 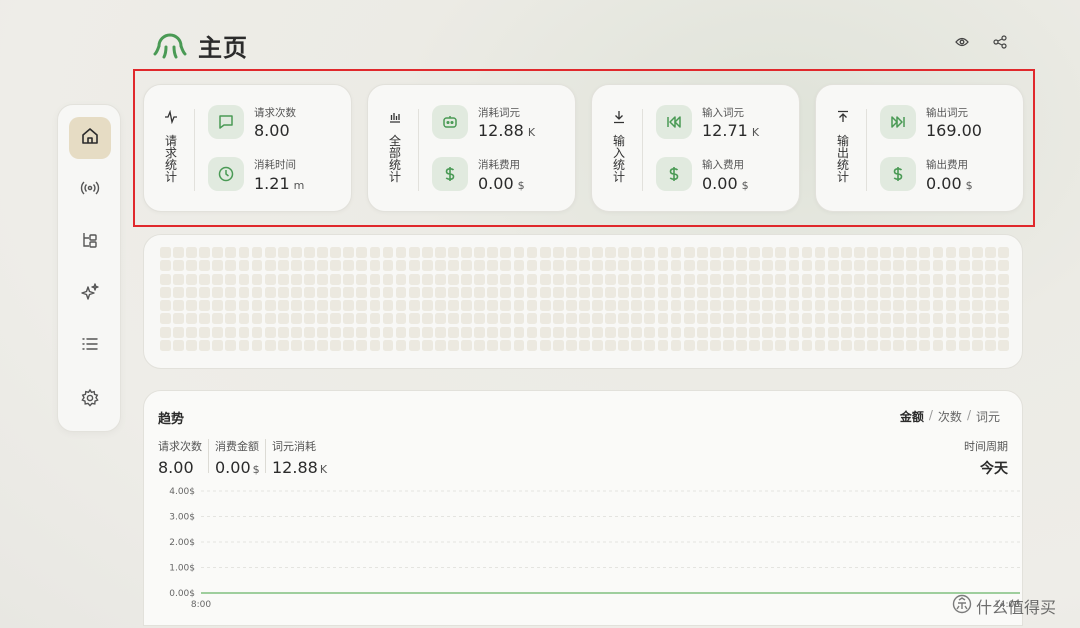 I want to click on metric-value: 1.21 m, so click(x=279, y=183).